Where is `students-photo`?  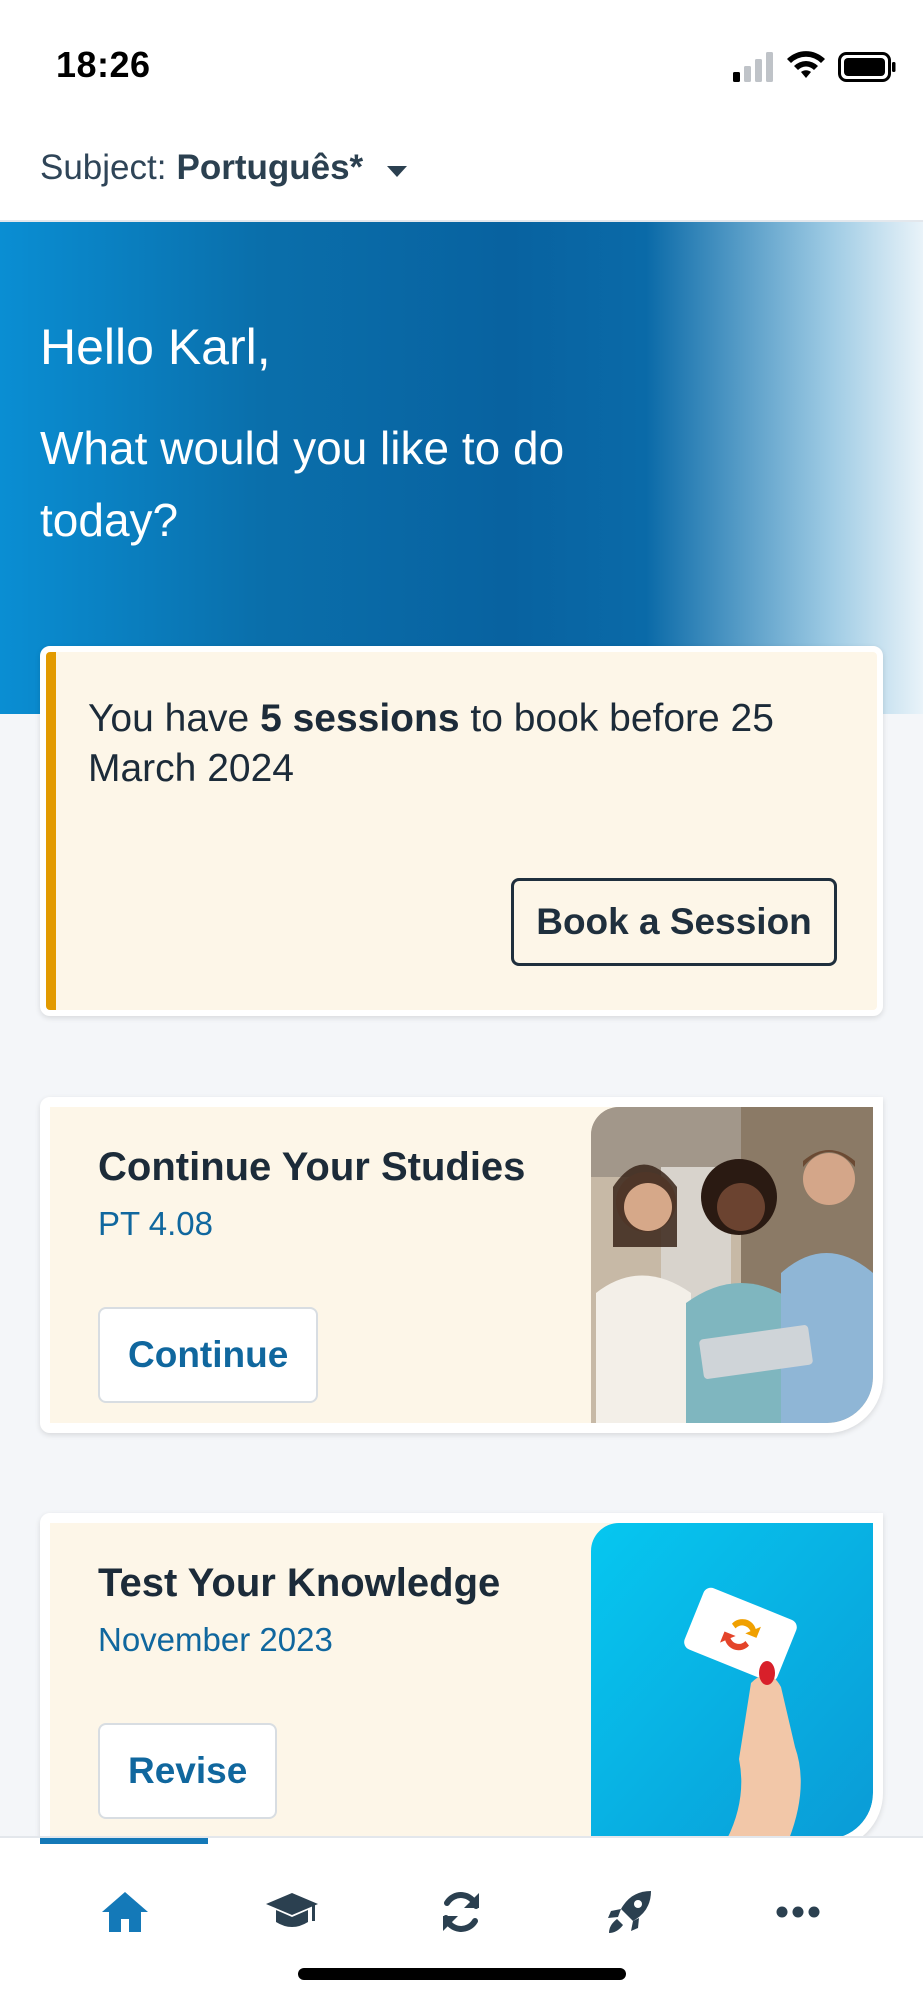
students-photo is located at coordinates (732, 1265).